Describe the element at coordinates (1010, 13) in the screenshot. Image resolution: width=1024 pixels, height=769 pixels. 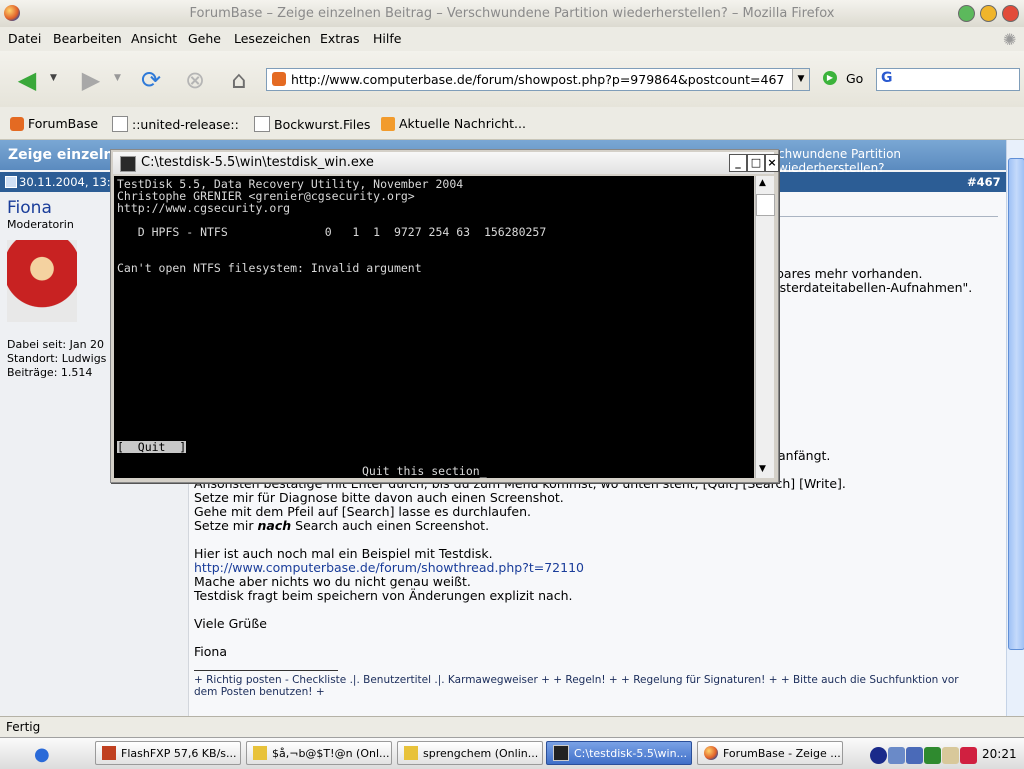
I see `close-button` at that location.